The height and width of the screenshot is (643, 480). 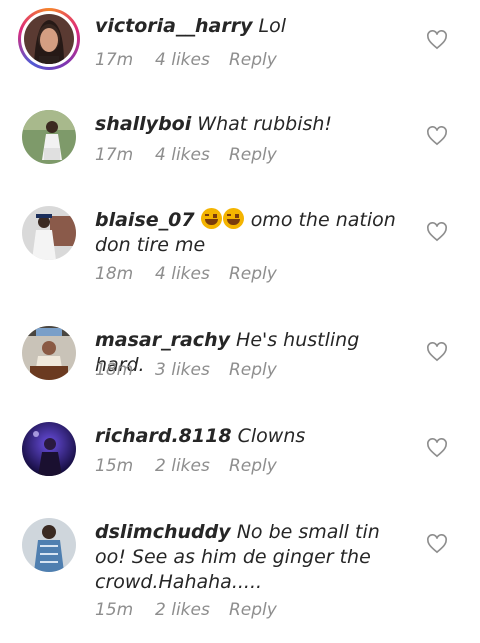 What do you see at coordinates (173, 26) in the screenshot?
I see `comment-username: victoria__harry` at bounding box center [173, 26].